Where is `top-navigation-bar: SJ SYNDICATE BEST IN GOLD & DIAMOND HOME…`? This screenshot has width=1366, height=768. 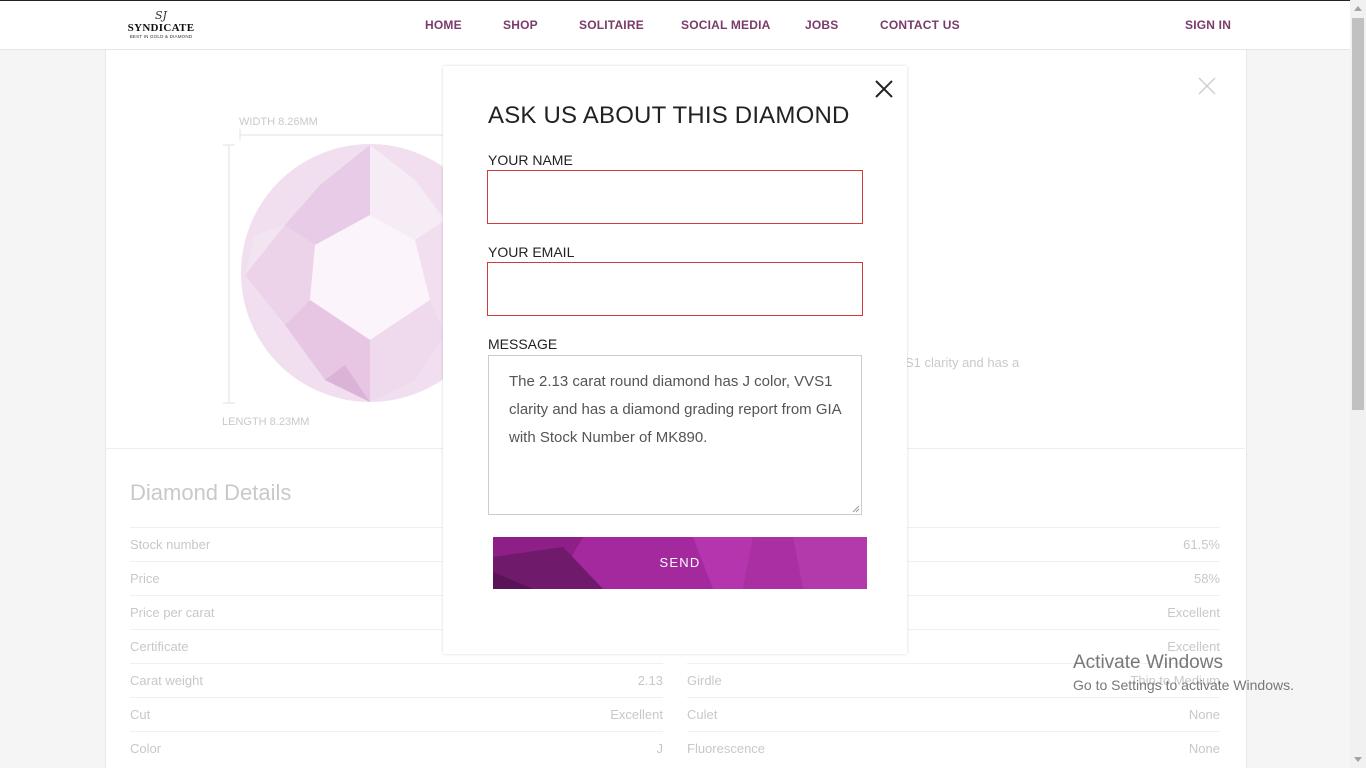
top-navigation-bar: SJ SYNDICATE BEST IN GOLD & DIAMOND HOME… is located at coordinates (675, 25).